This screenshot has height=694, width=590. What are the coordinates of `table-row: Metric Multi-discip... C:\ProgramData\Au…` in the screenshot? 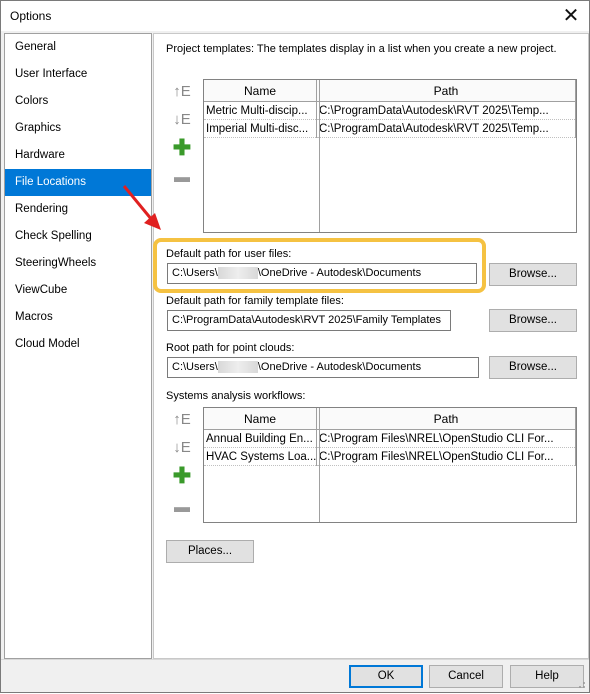 It's located at (390, 110).